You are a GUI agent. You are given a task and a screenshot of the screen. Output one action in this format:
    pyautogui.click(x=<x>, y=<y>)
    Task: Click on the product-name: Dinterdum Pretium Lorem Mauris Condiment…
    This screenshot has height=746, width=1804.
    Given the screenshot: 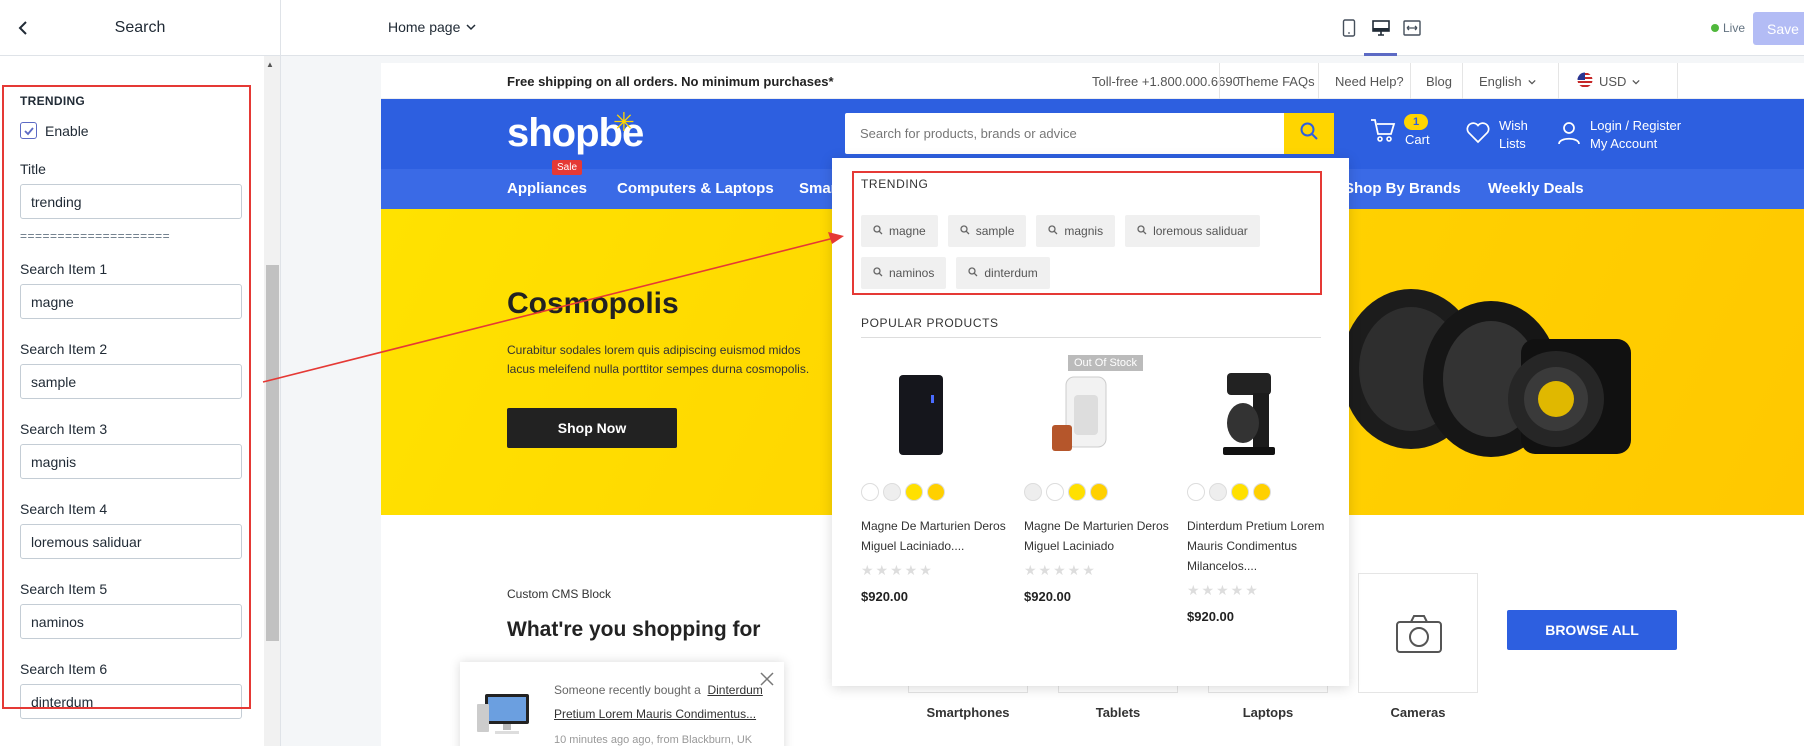 What is the action you would take?
    pyautogui.click(x=1262, y=546)
    